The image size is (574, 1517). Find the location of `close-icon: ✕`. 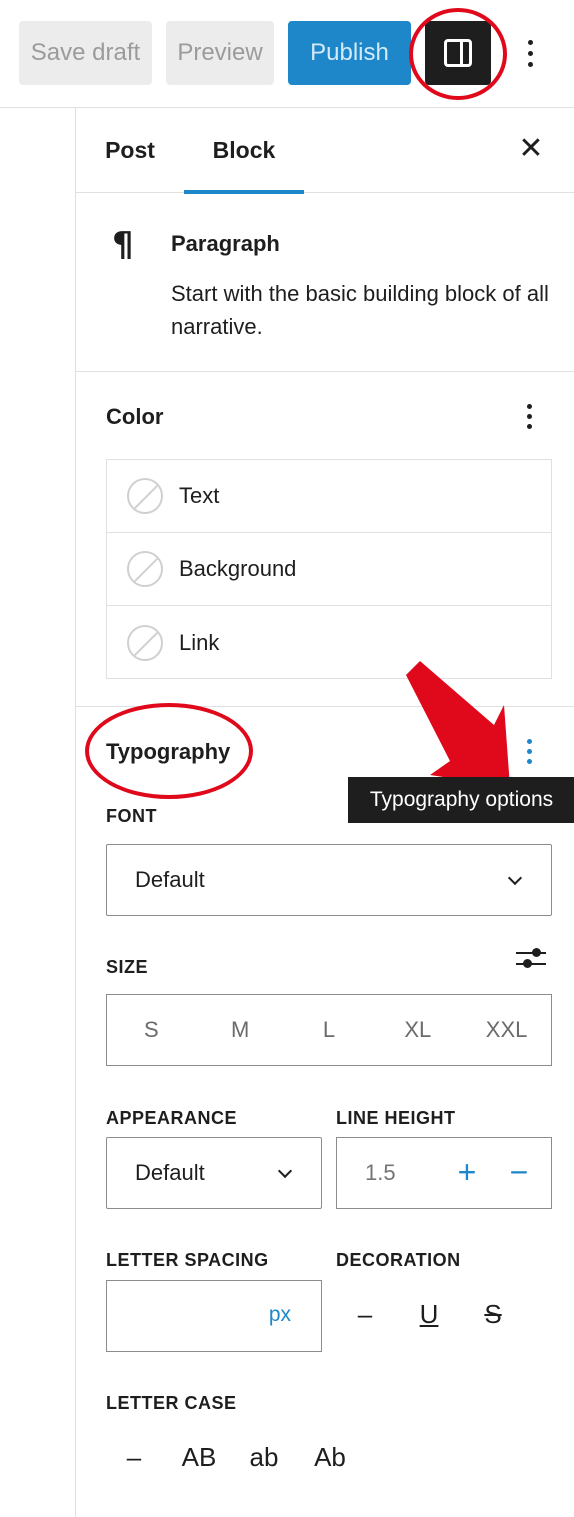

close-icon: ✕ is located at coordinates (531, 149).